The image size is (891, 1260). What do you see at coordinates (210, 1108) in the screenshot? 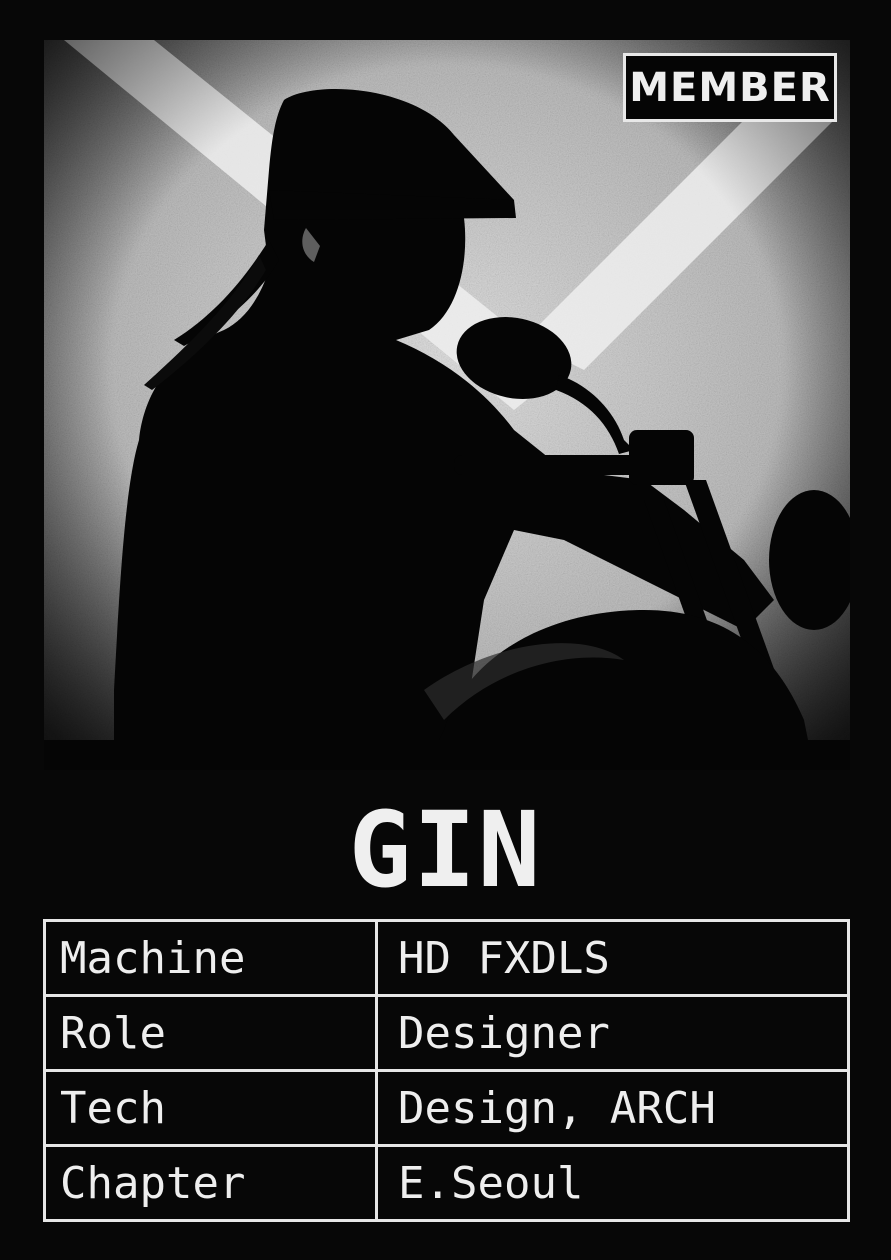
I see `spec-key-tech: Tech` at bounding box center [210, 1108].